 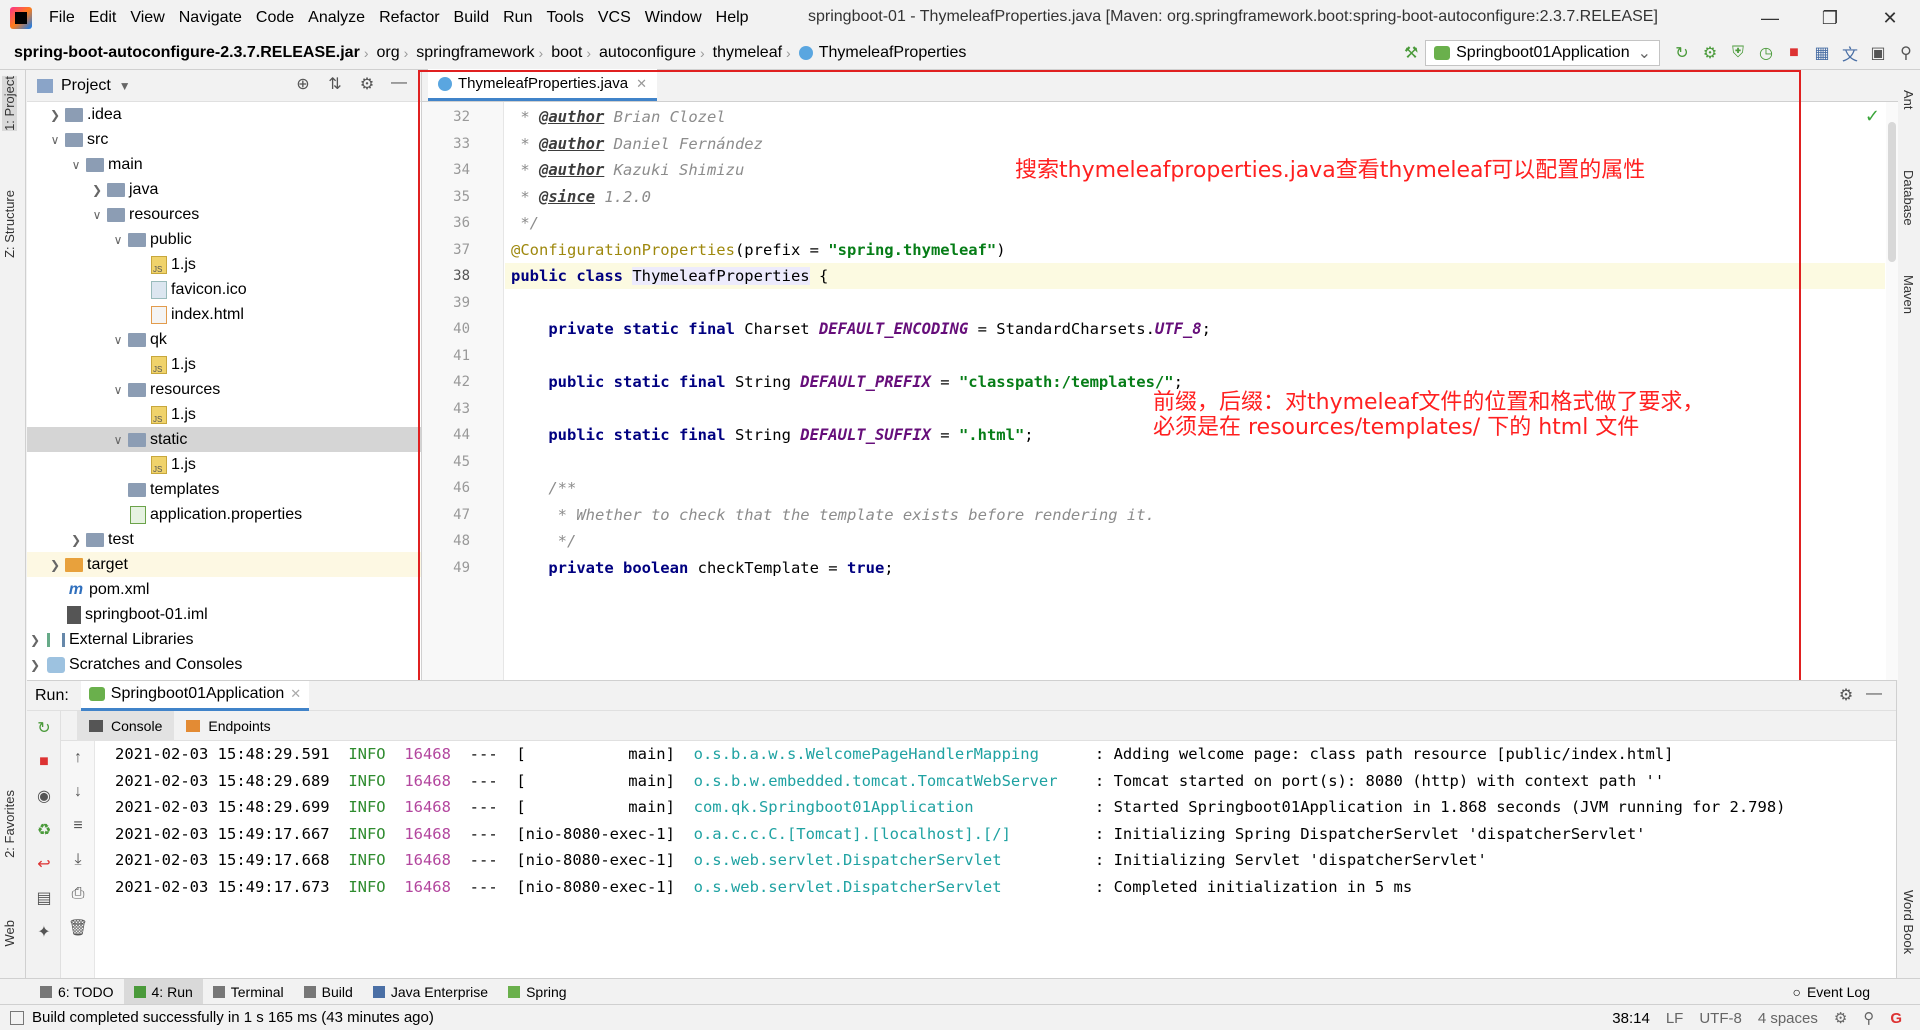 I want to click on tree-item: ❯ External Libraries, so click(x=224, y=639).